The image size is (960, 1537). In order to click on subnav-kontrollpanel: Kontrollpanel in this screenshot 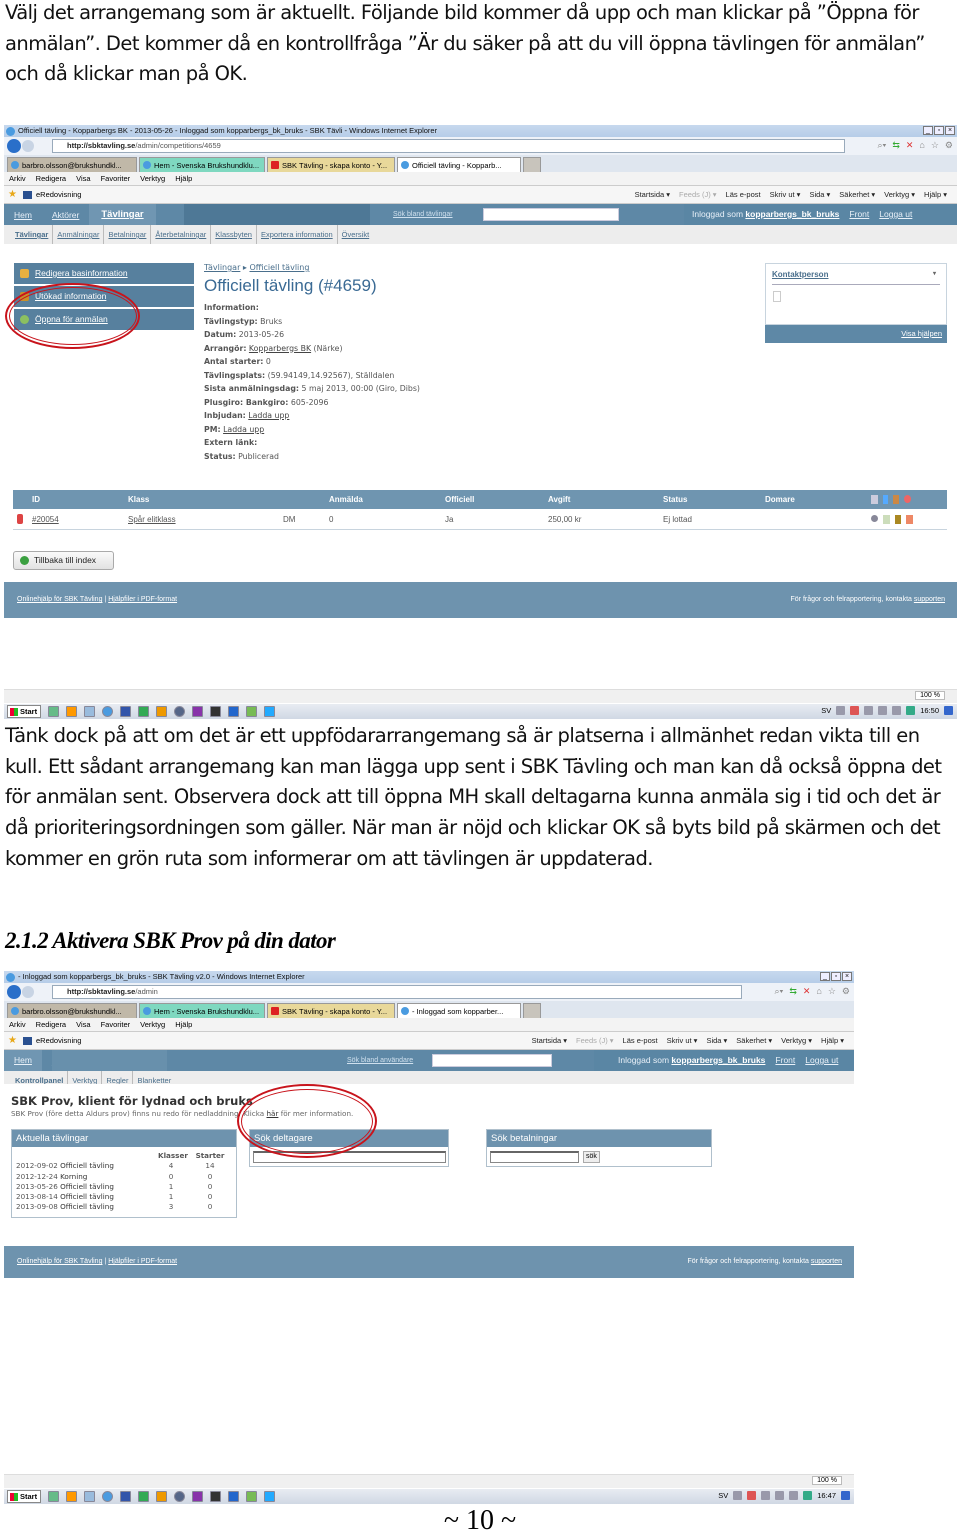, I will do `click(42, 1077)`.